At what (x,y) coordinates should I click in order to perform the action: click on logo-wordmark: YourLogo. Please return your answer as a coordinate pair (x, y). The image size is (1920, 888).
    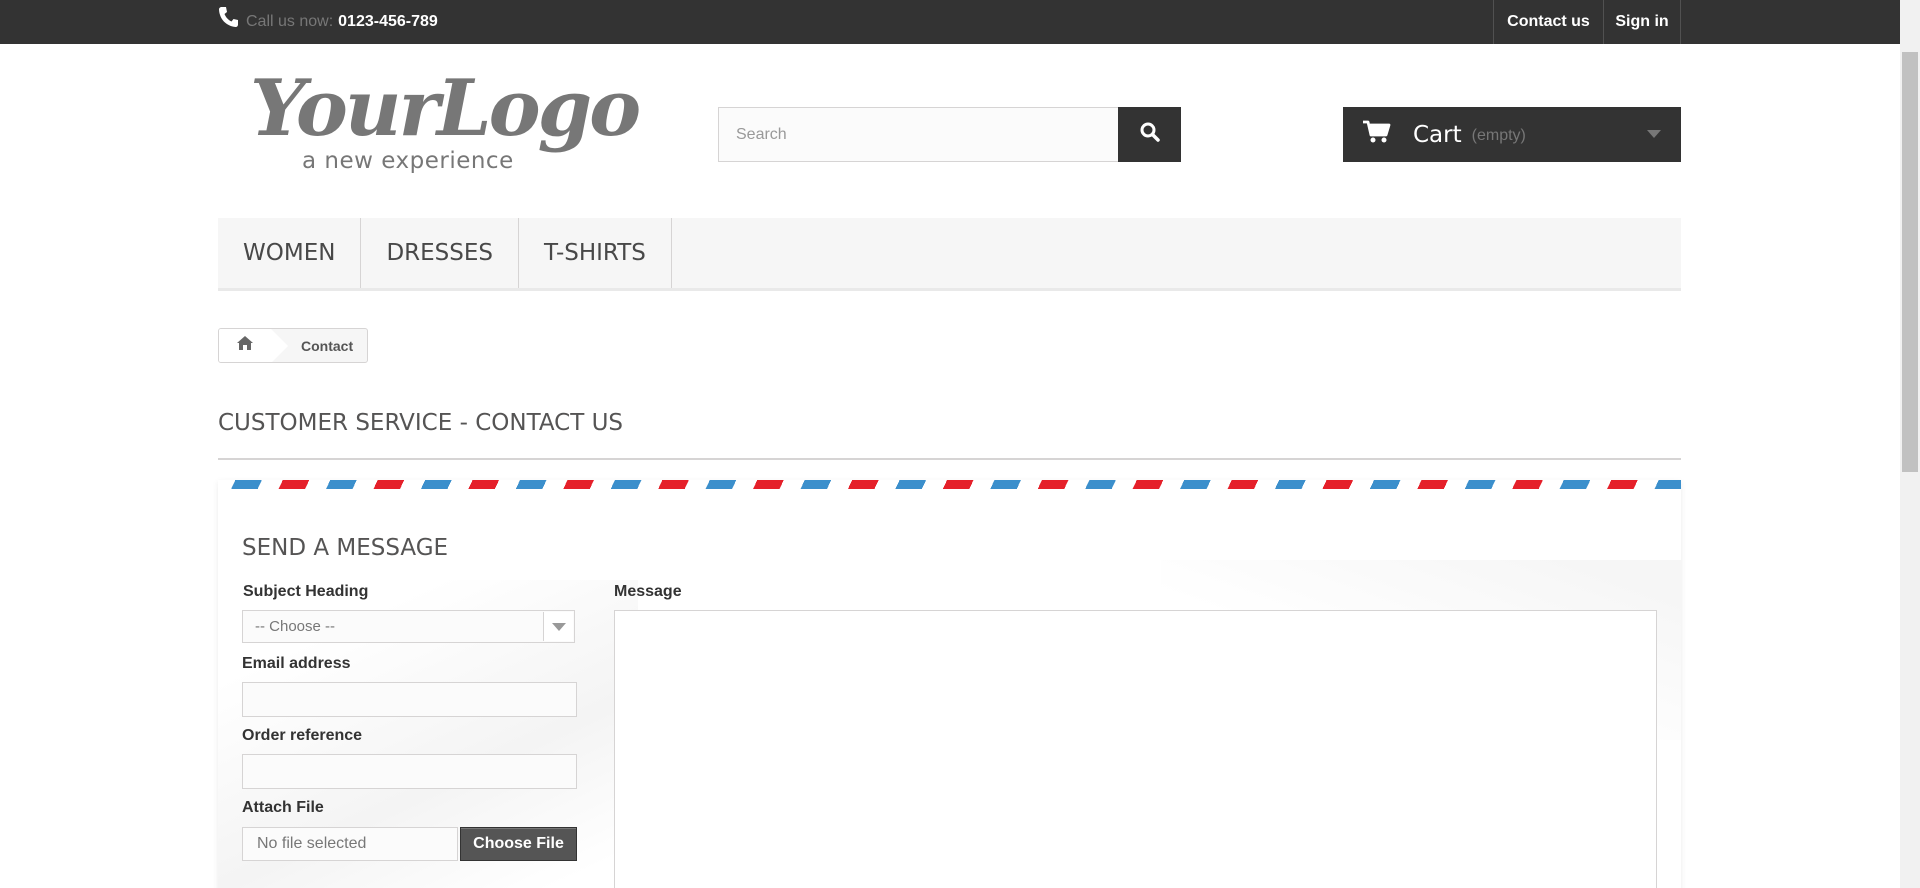
    Looking at the image, I should click on (445, 108).